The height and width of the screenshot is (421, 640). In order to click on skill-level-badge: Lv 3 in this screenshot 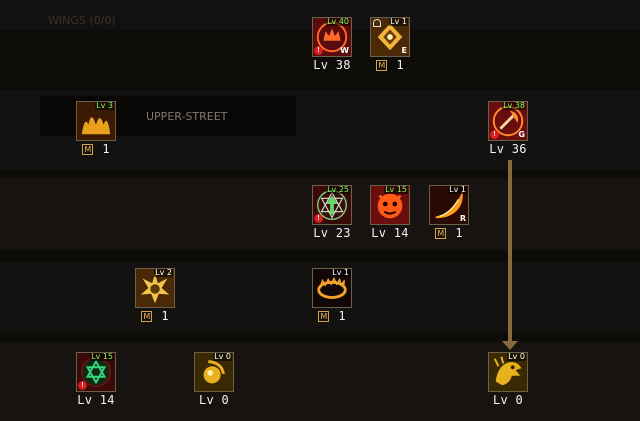, I will do `click(104, 105)`.